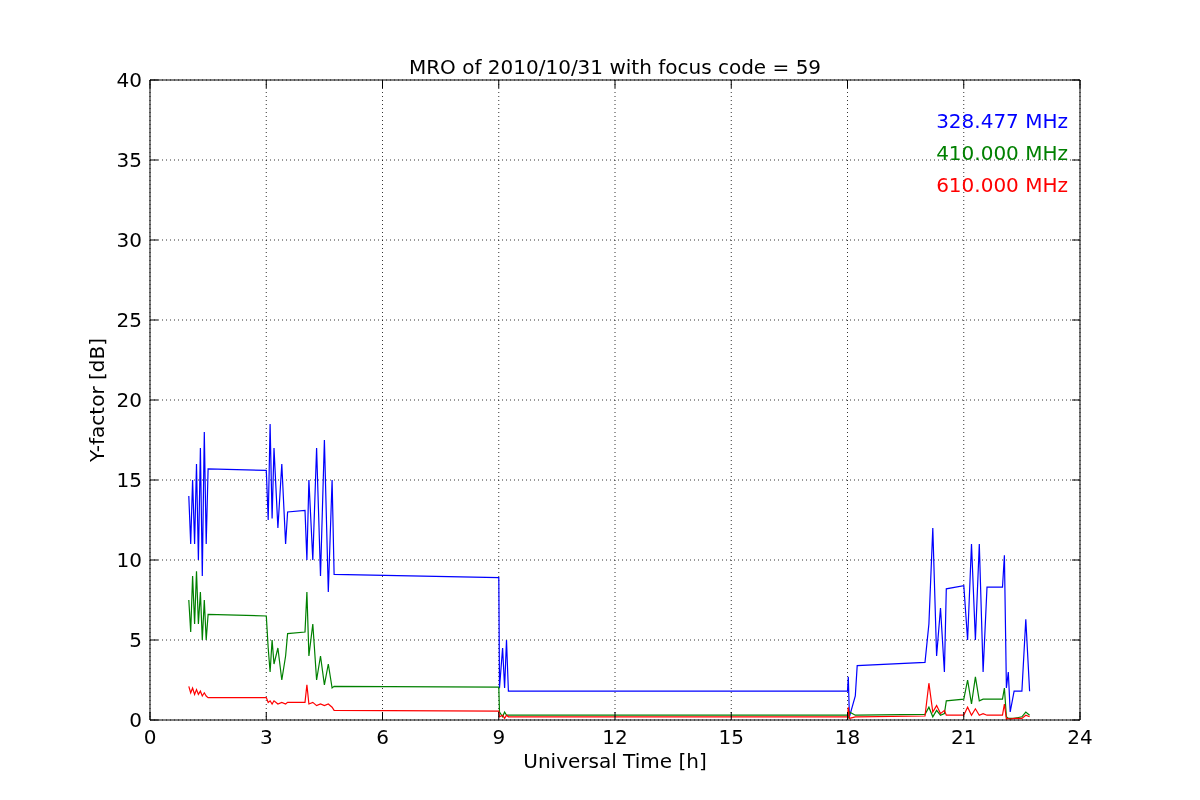  Describe the element at coordinates (615, 761) in the screenshot. I see `x-axis-label: Universal Time [h]` at that location.